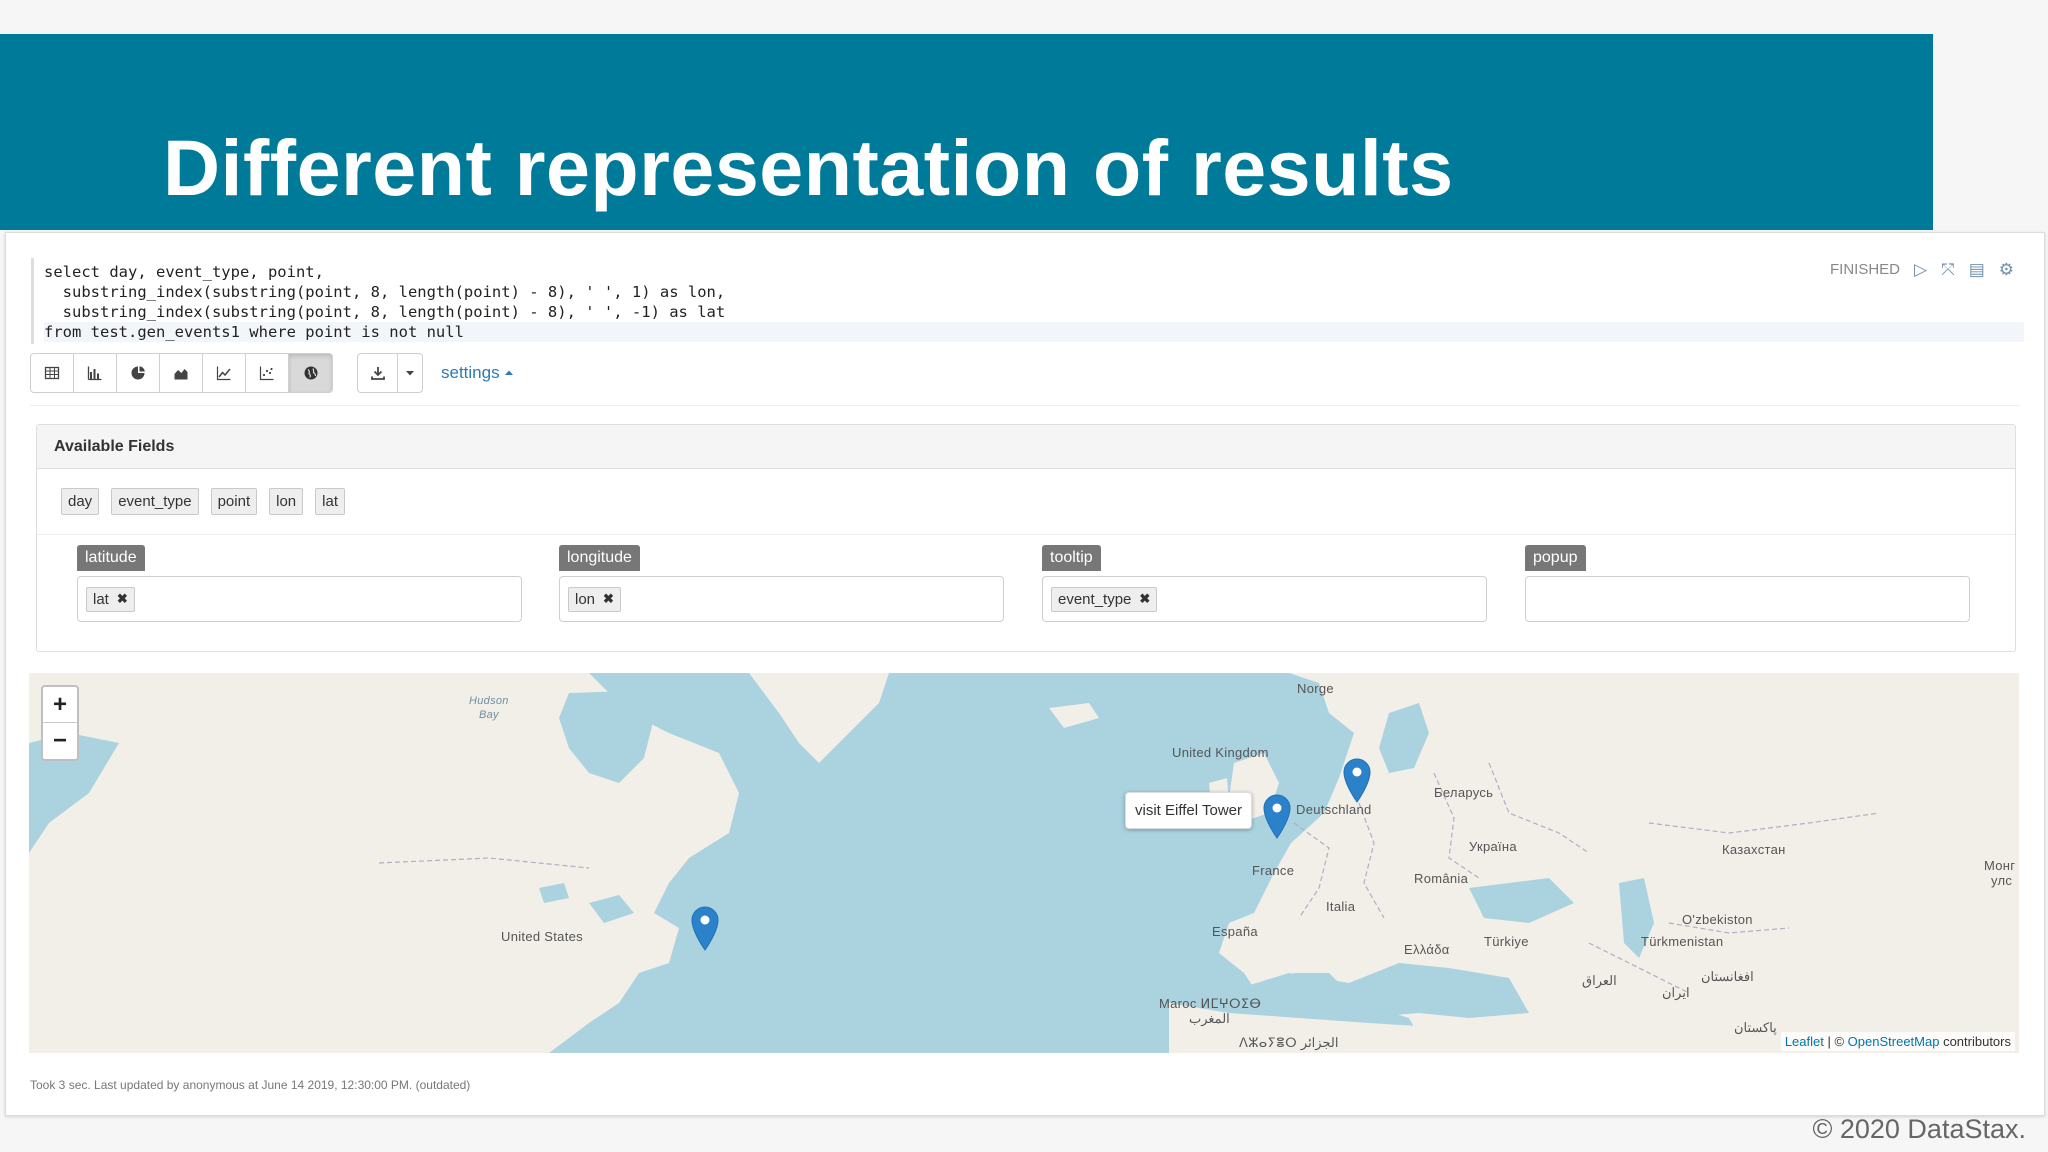 This screenshot has height=1152, width=2048. Describe the element at coordinates (80, 501) in the screenshot. I see `field-chip-day: day` at that location.